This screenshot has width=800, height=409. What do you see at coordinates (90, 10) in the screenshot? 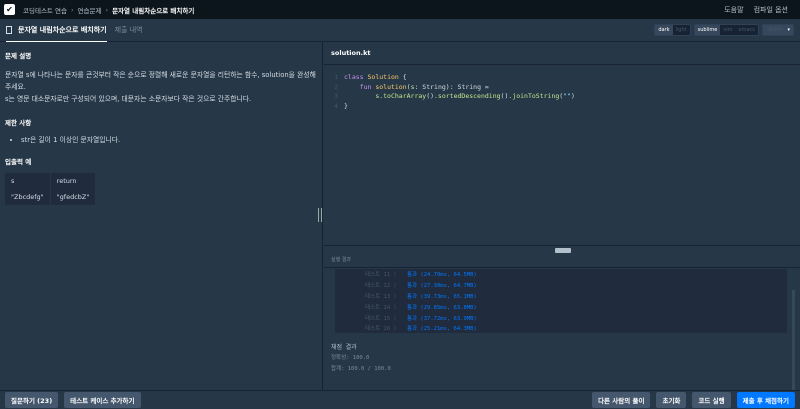
I see `breadcrumb-practice: 연습문제` at bounding box center [90, 10].